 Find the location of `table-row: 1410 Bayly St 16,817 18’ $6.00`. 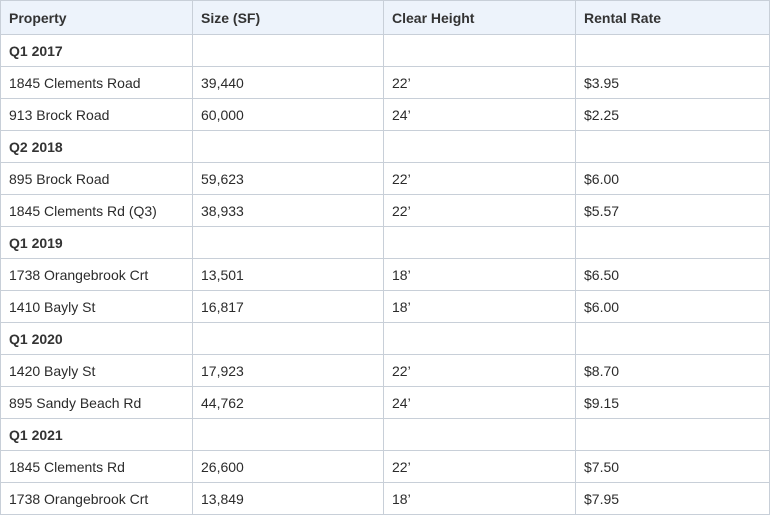

table-row: 1410 Bayly St 16,817 18’ $6.00 is located at coordinates (385, 306).